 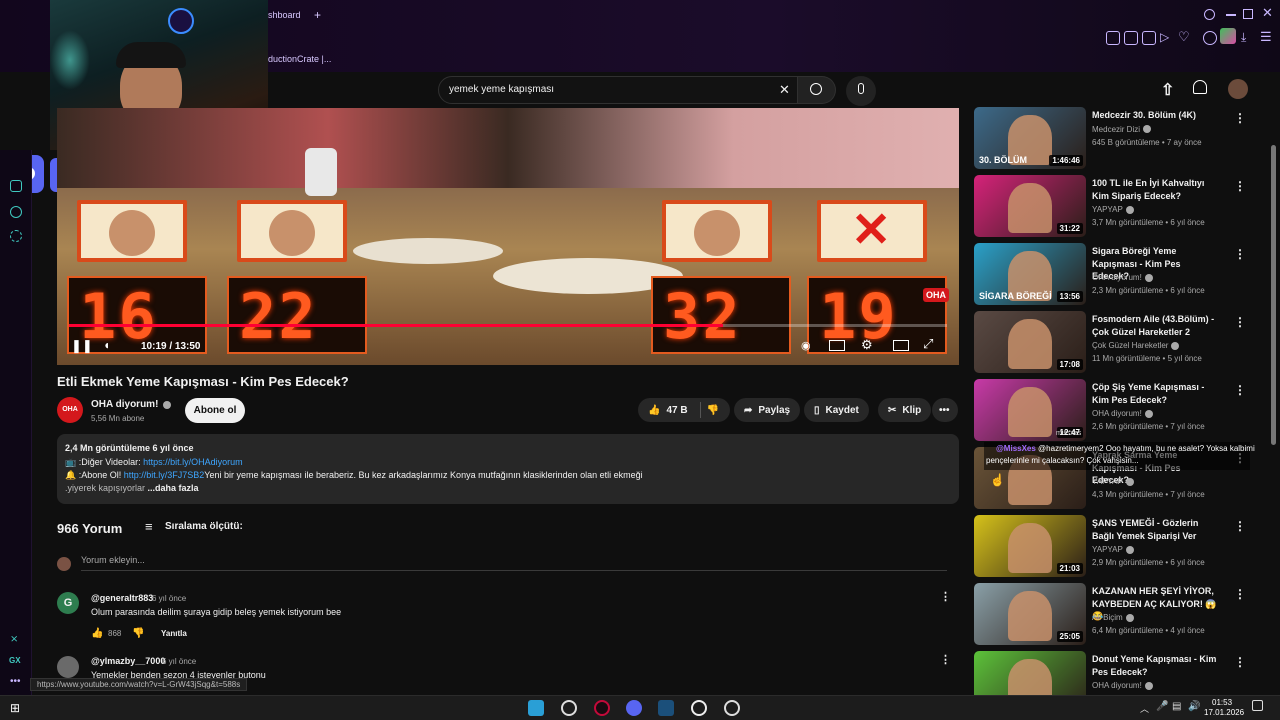 I want to click on clip-button: ✂ Klip, so click(x=905, y=410).